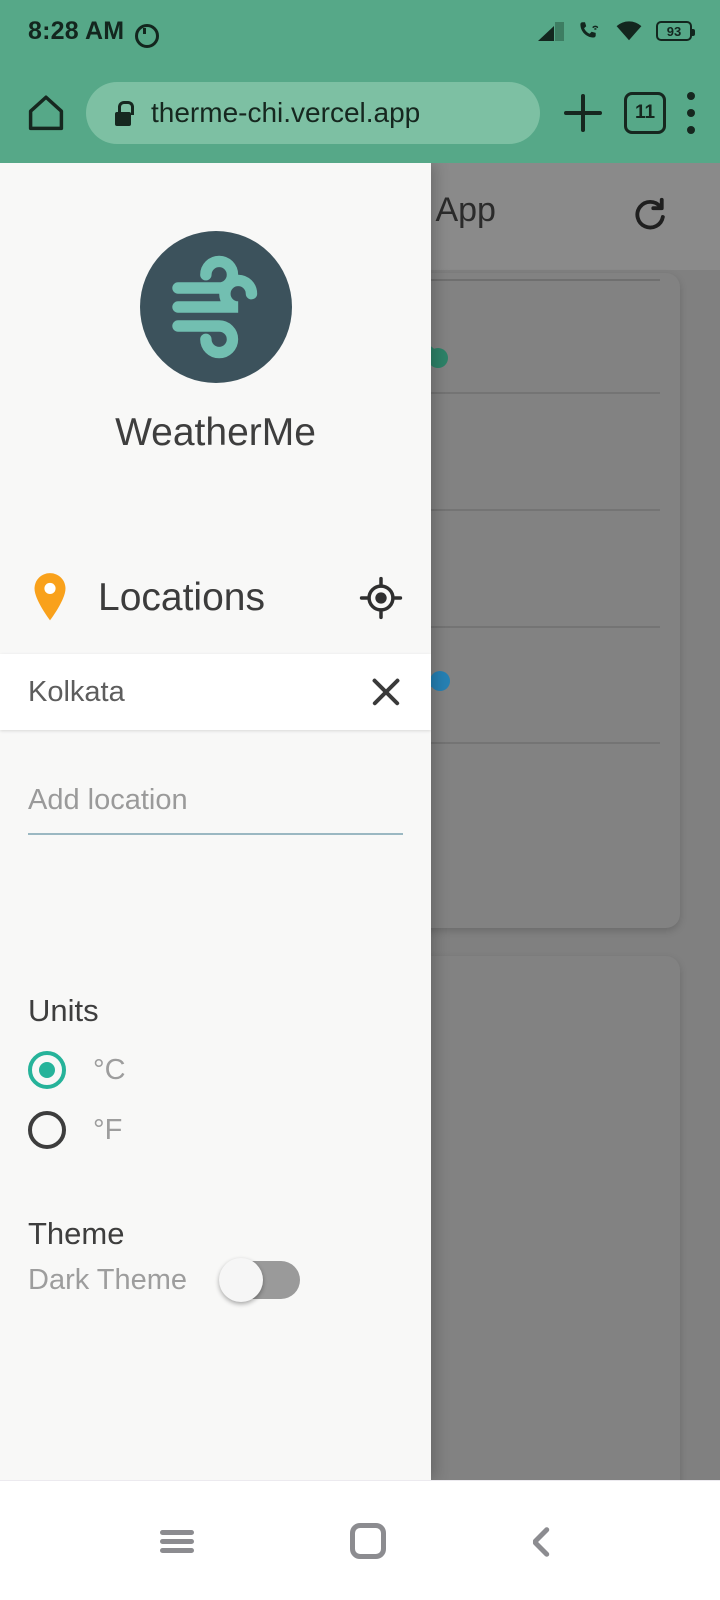  I want to click on tab-count: 11, so click(645, 112).